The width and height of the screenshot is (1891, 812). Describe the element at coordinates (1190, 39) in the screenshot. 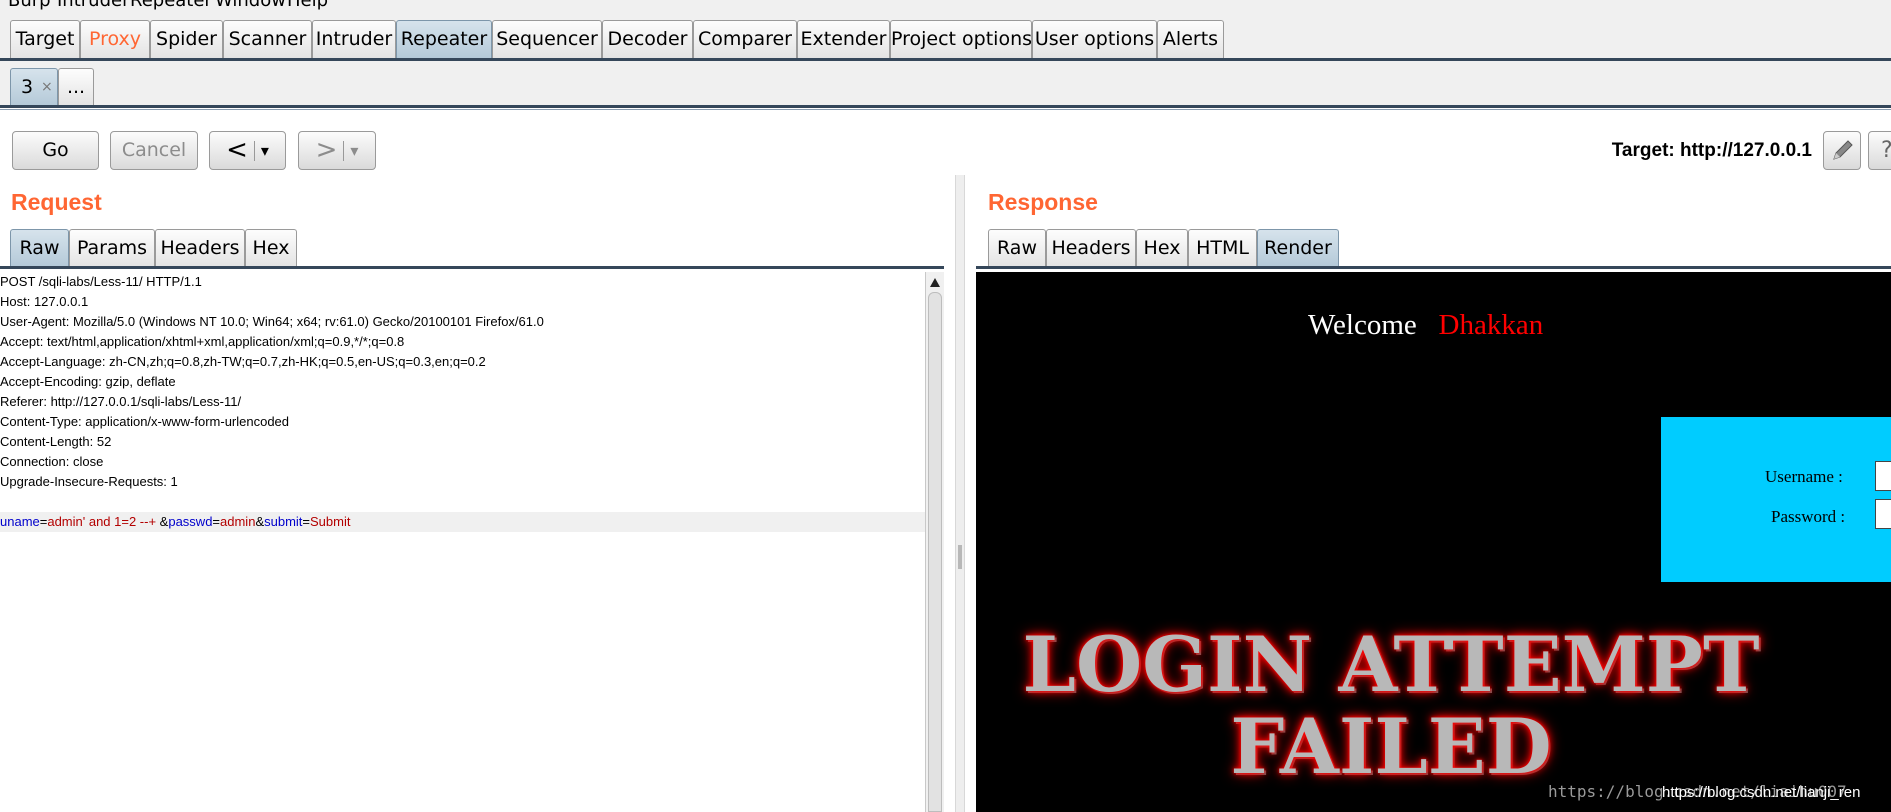

I see `tab-alerts: Alerts` at that location.